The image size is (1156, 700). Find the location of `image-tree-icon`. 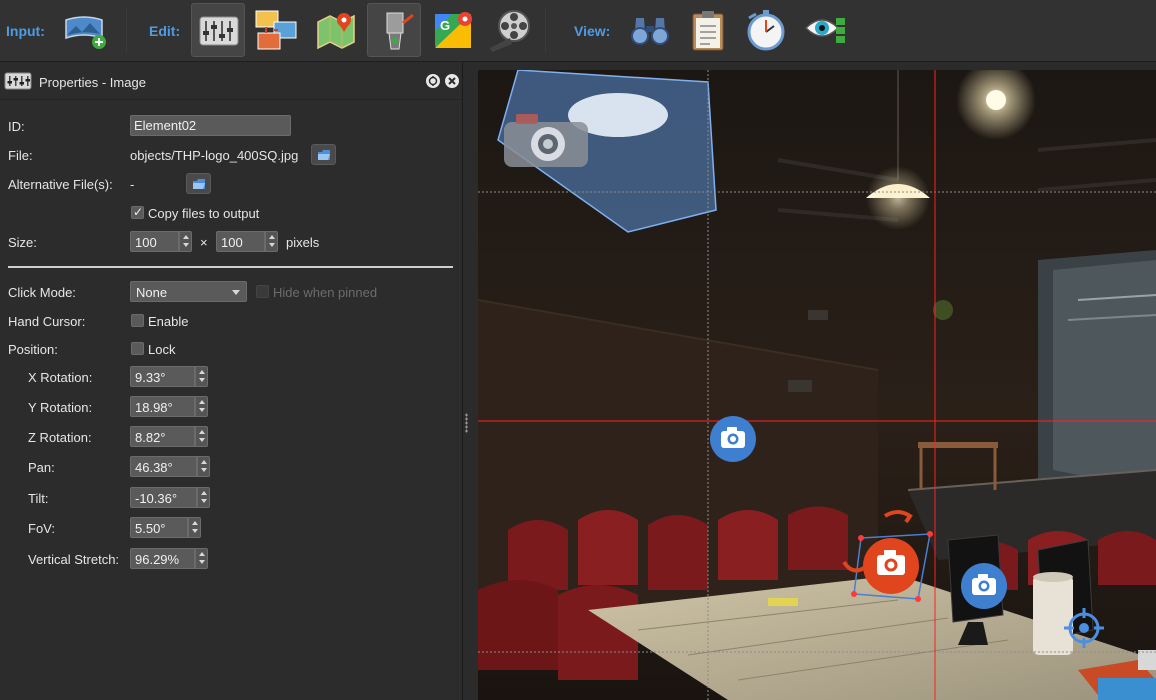

image-tree-icon is located at coordinates (276, 30).